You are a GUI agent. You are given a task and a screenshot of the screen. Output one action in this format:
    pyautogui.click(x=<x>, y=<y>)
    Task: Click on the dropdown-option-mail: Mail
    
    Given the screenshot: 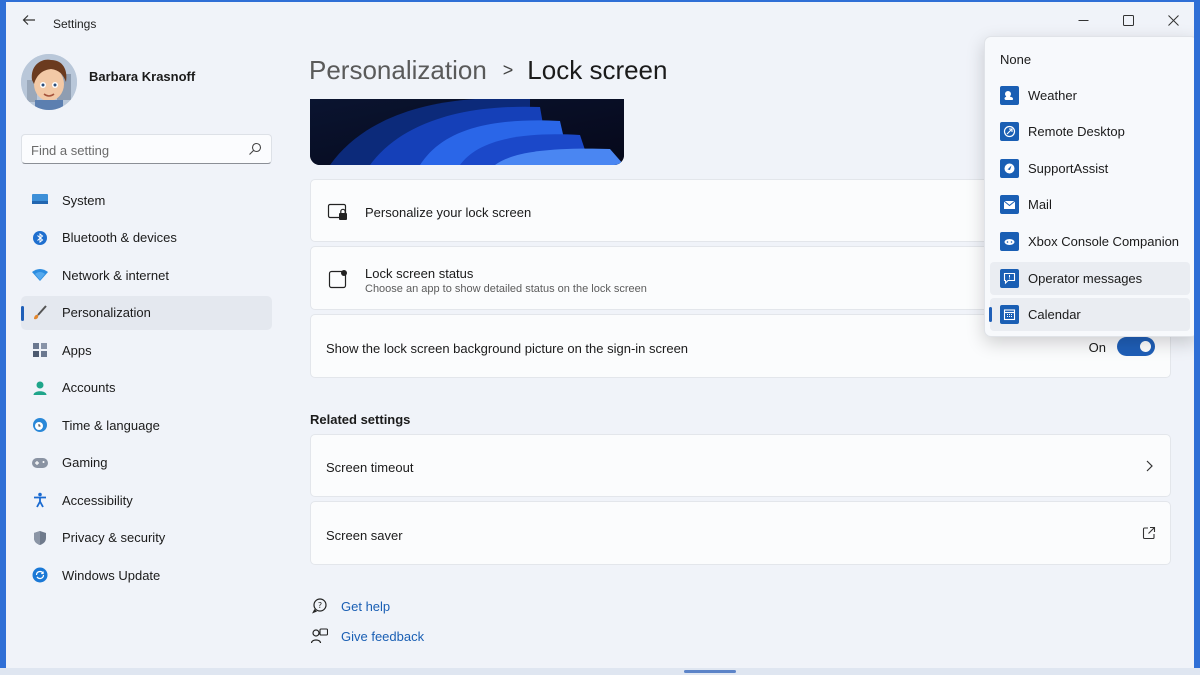 What is the action you would take?
    pyautogui.click(x=1090, y=204)
    